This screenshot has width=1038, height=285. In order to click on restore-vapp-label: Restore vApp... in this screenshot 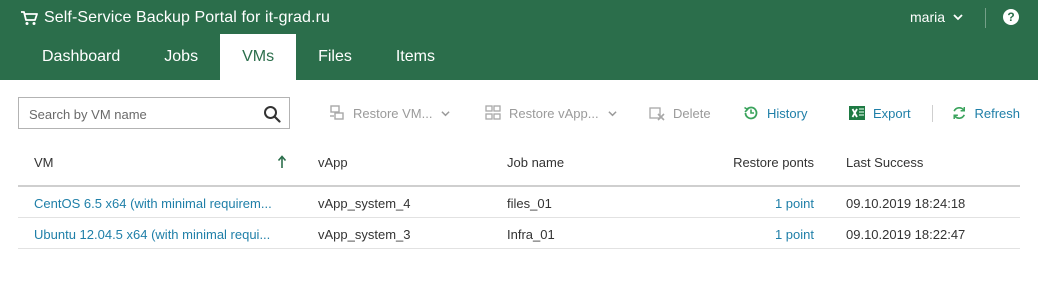, I will do `click(554, 113)`.